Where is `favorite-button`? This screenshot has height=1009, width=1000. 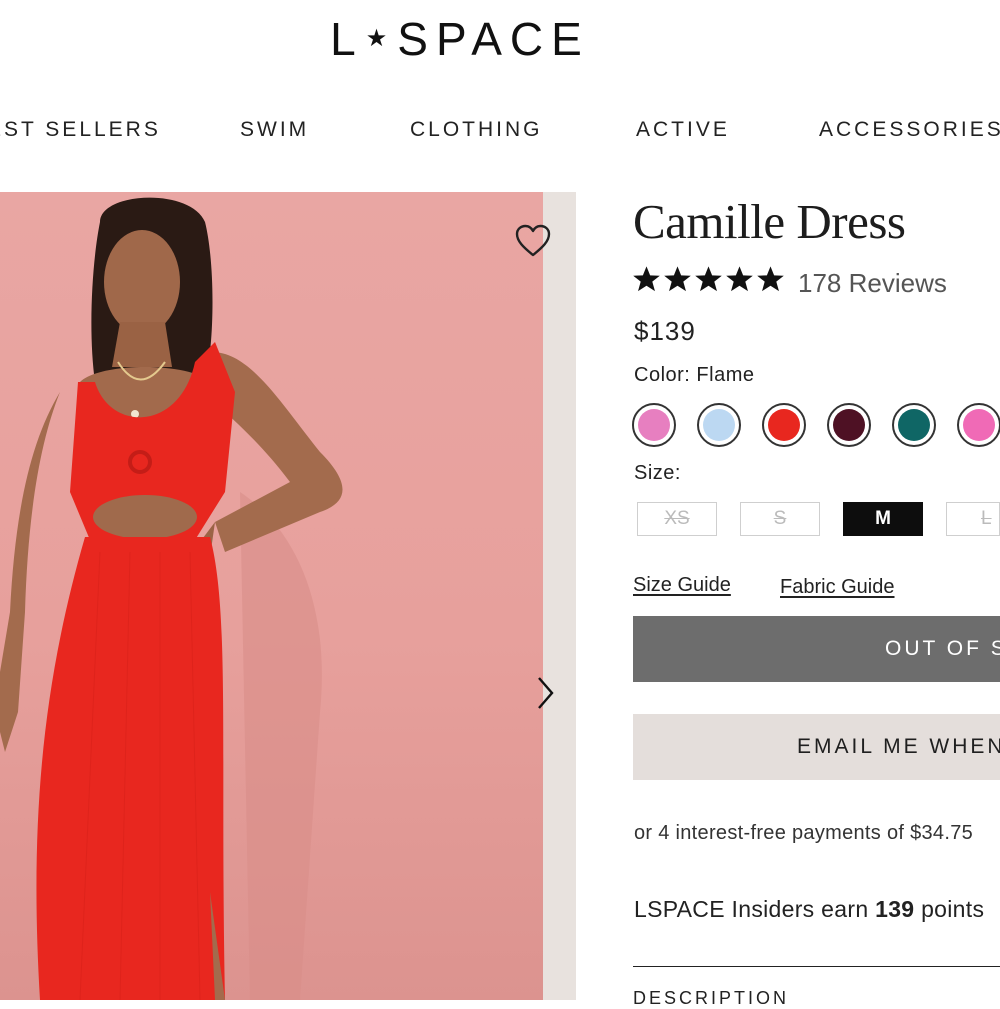 favorite-button is located at coordinates (533, 241).